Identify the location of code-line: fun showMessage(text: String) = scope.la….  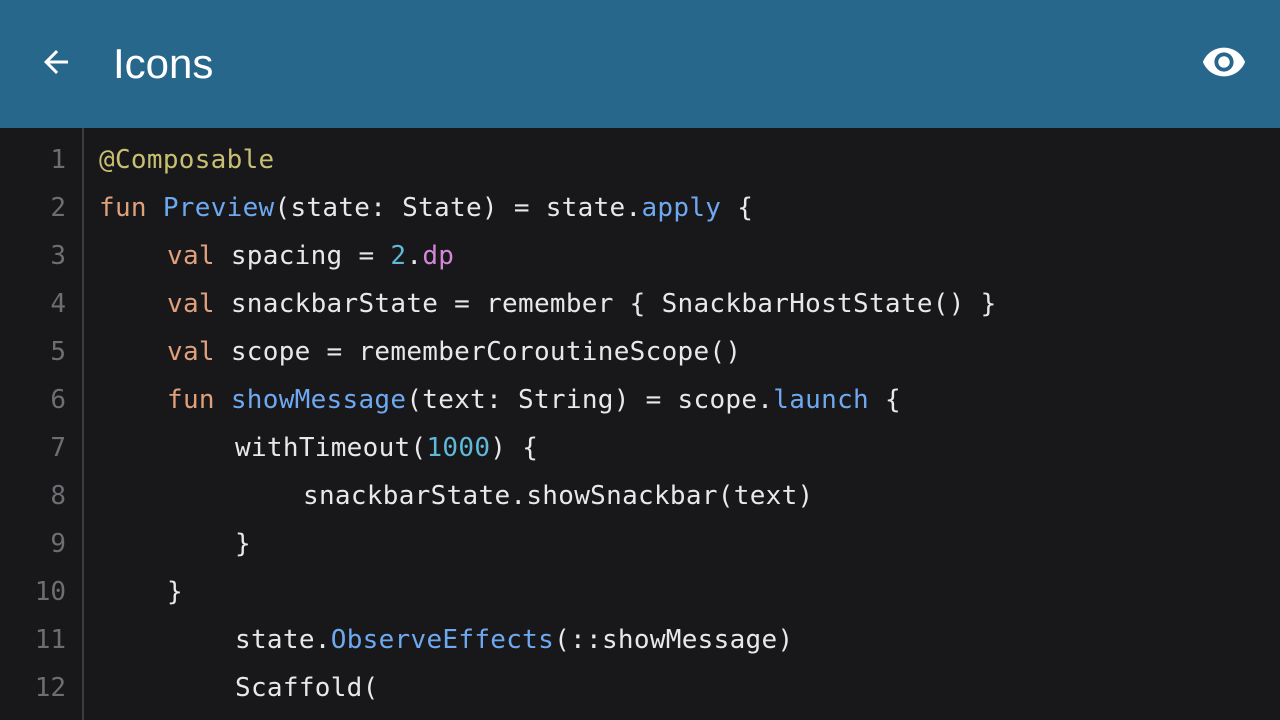
(534, 400).